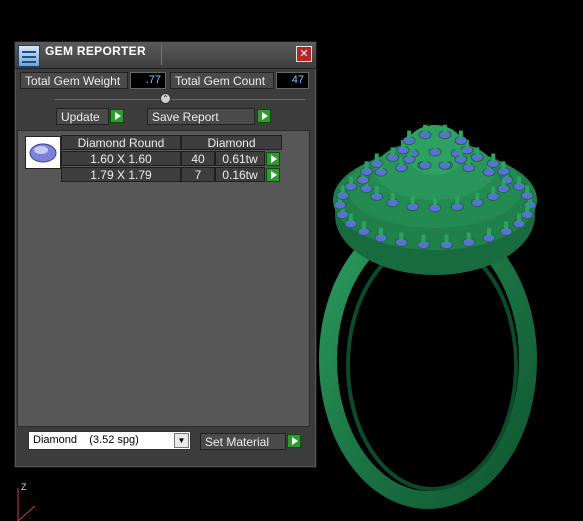 The height and width of the screenshot is (521, 583). Describe the element at coordinates (231, 142) in the screenshot. I see `header-material: Diamond` at that location.